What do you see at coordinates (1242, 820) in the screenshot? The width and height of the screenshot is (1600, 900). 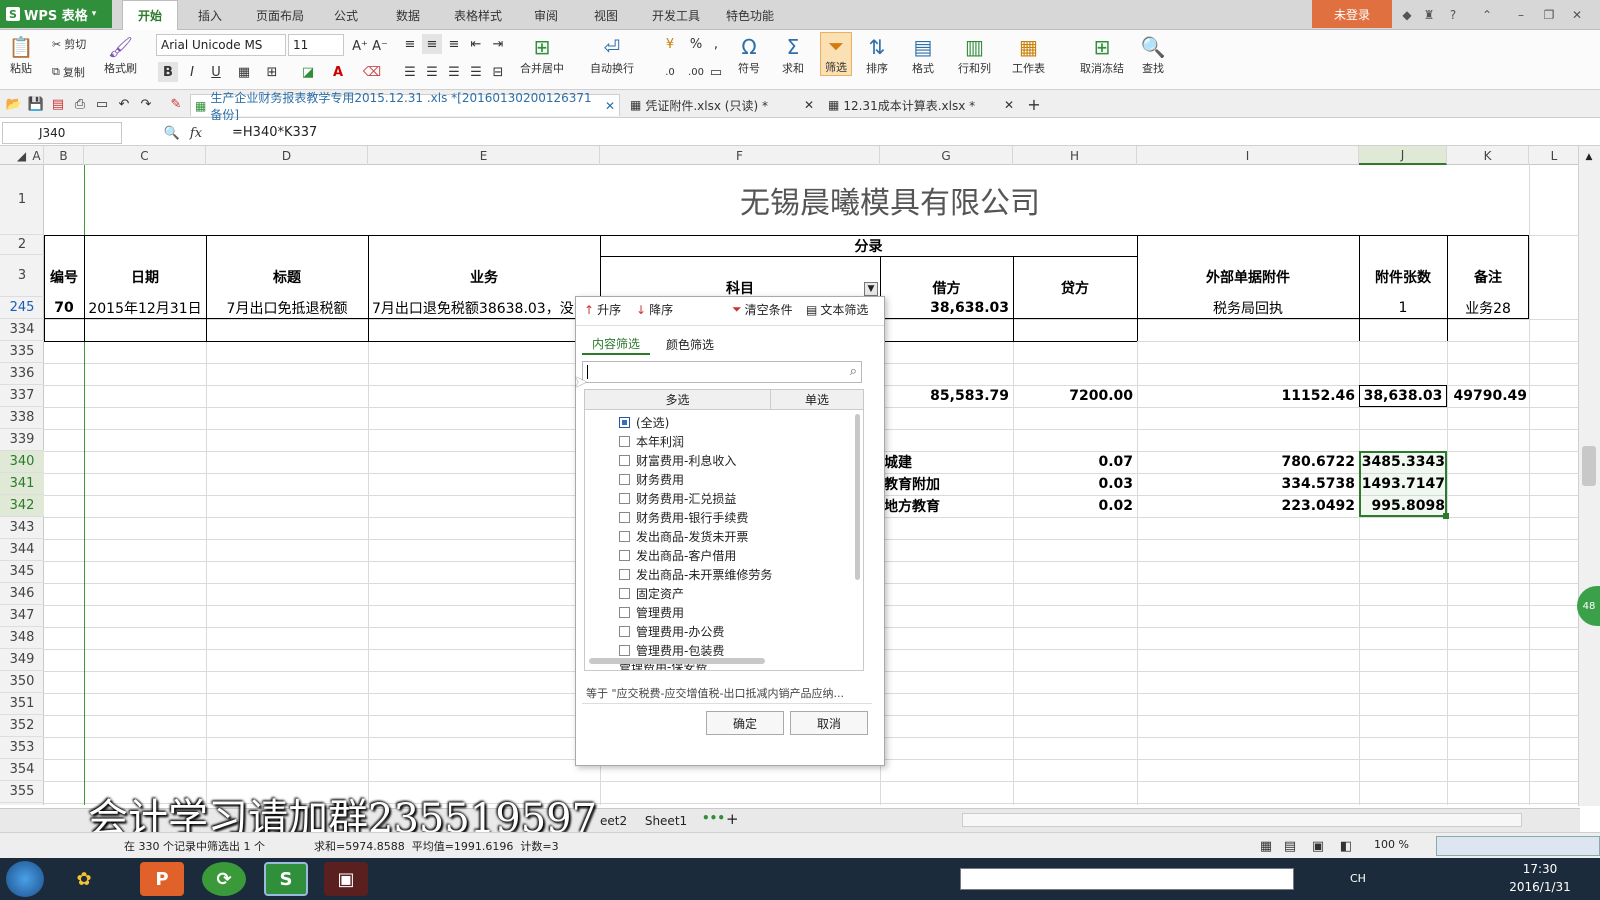 I see `horizontal-sheet-scrollbar` at bounding box center [1242, 820].